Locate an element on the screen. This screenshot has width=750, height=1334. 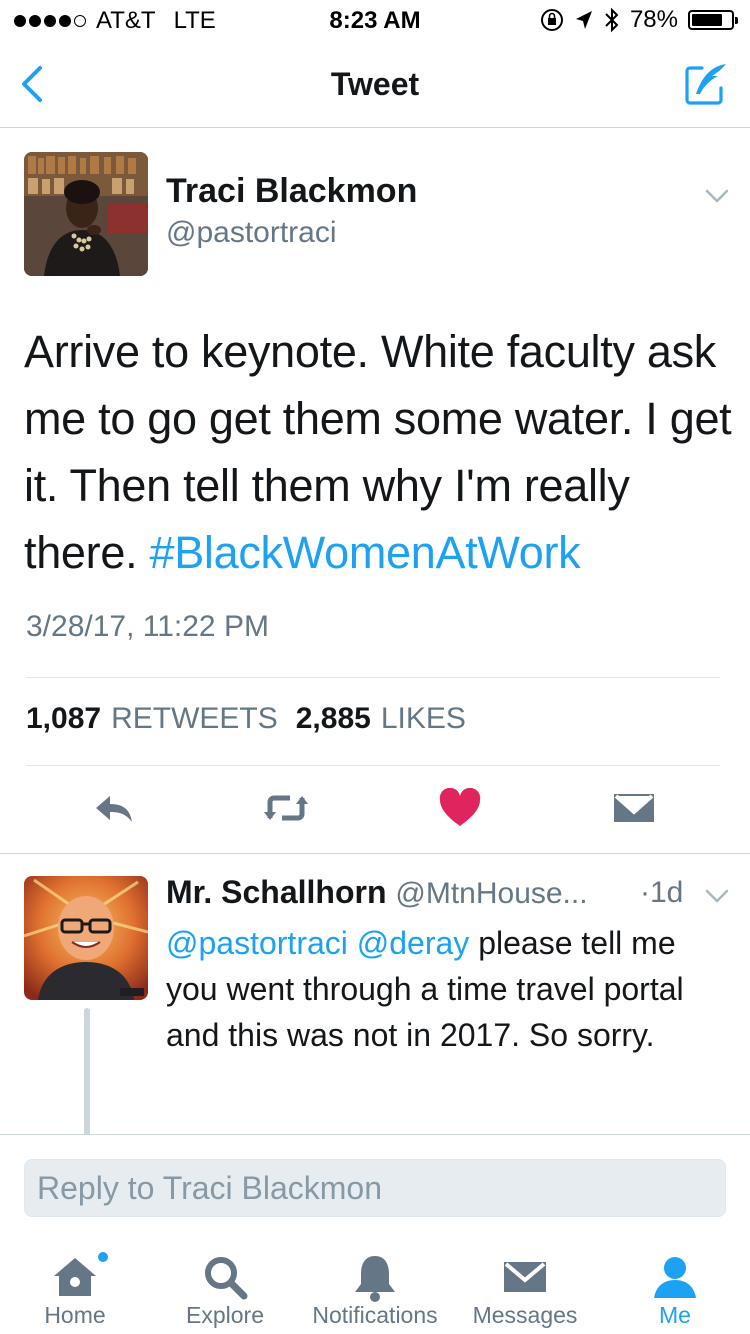
nav-bar: Tweet is located at coordinates (375, 84).